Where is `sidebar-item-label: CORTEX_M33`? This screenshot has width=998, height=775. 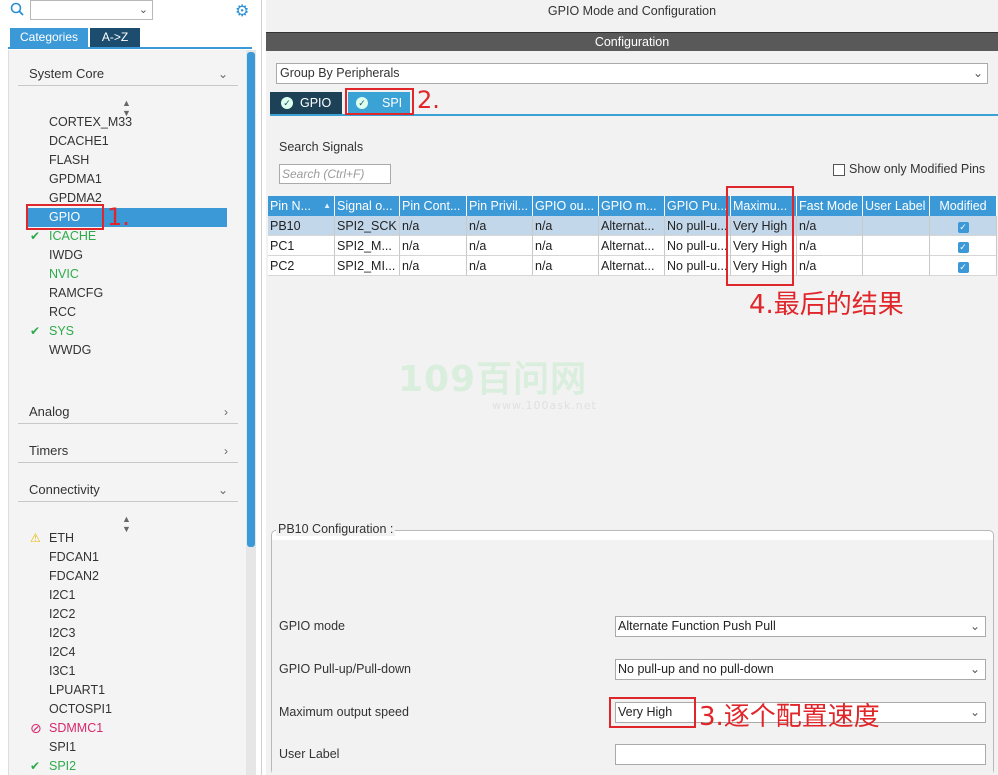
sidebar-item-label: CORTEX_M33 is located at coordinates (91, 122).